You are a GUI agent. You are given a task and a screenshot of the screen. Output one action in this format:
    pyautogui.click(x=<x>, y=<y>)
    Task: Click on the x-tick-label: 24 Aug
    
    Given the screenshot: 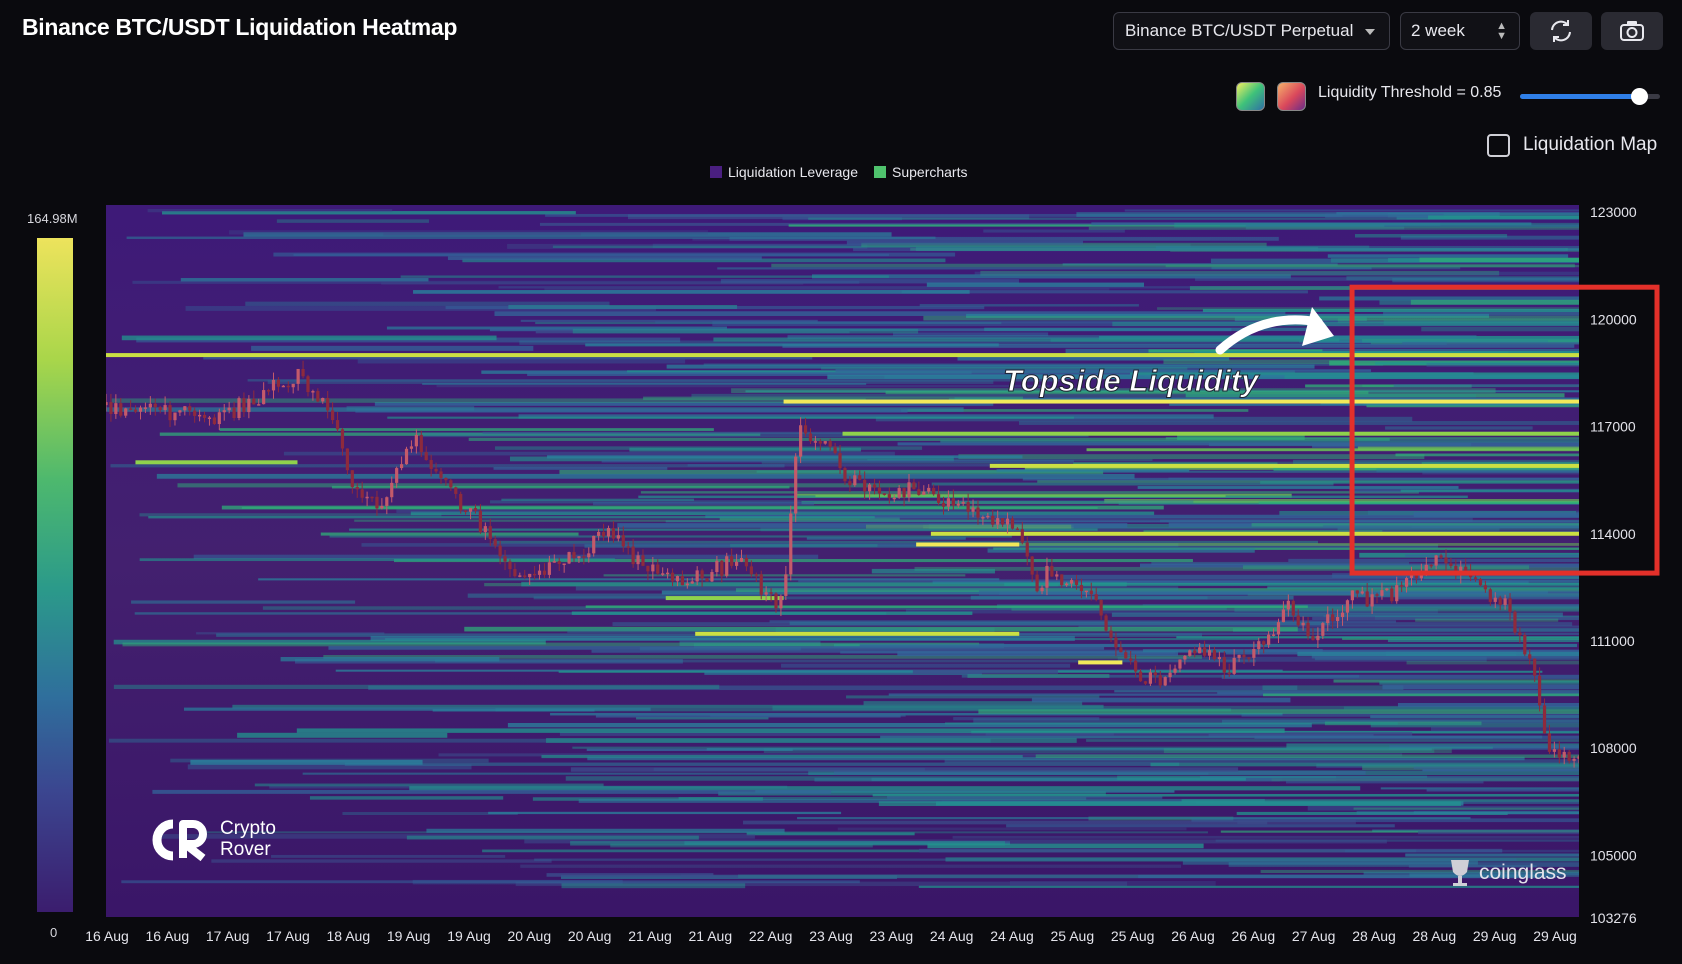 What is the action you would take?
    pyautogui.click(x=952, y=936)
    